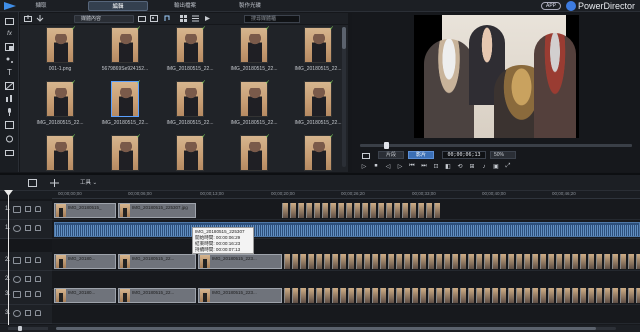 This screenshot has height=332, width=640. Describe the element at coordinates (9, 111) in the screenshot. I see `voiceover-room-icon` at that location.